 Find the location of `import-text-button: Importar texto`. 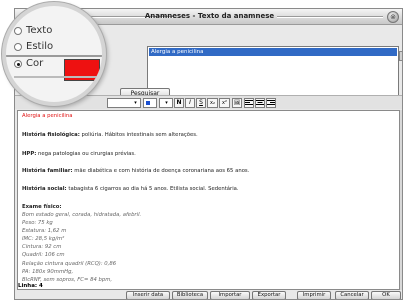

import-text-button: Importar texto is located at coordinates (230, 295).